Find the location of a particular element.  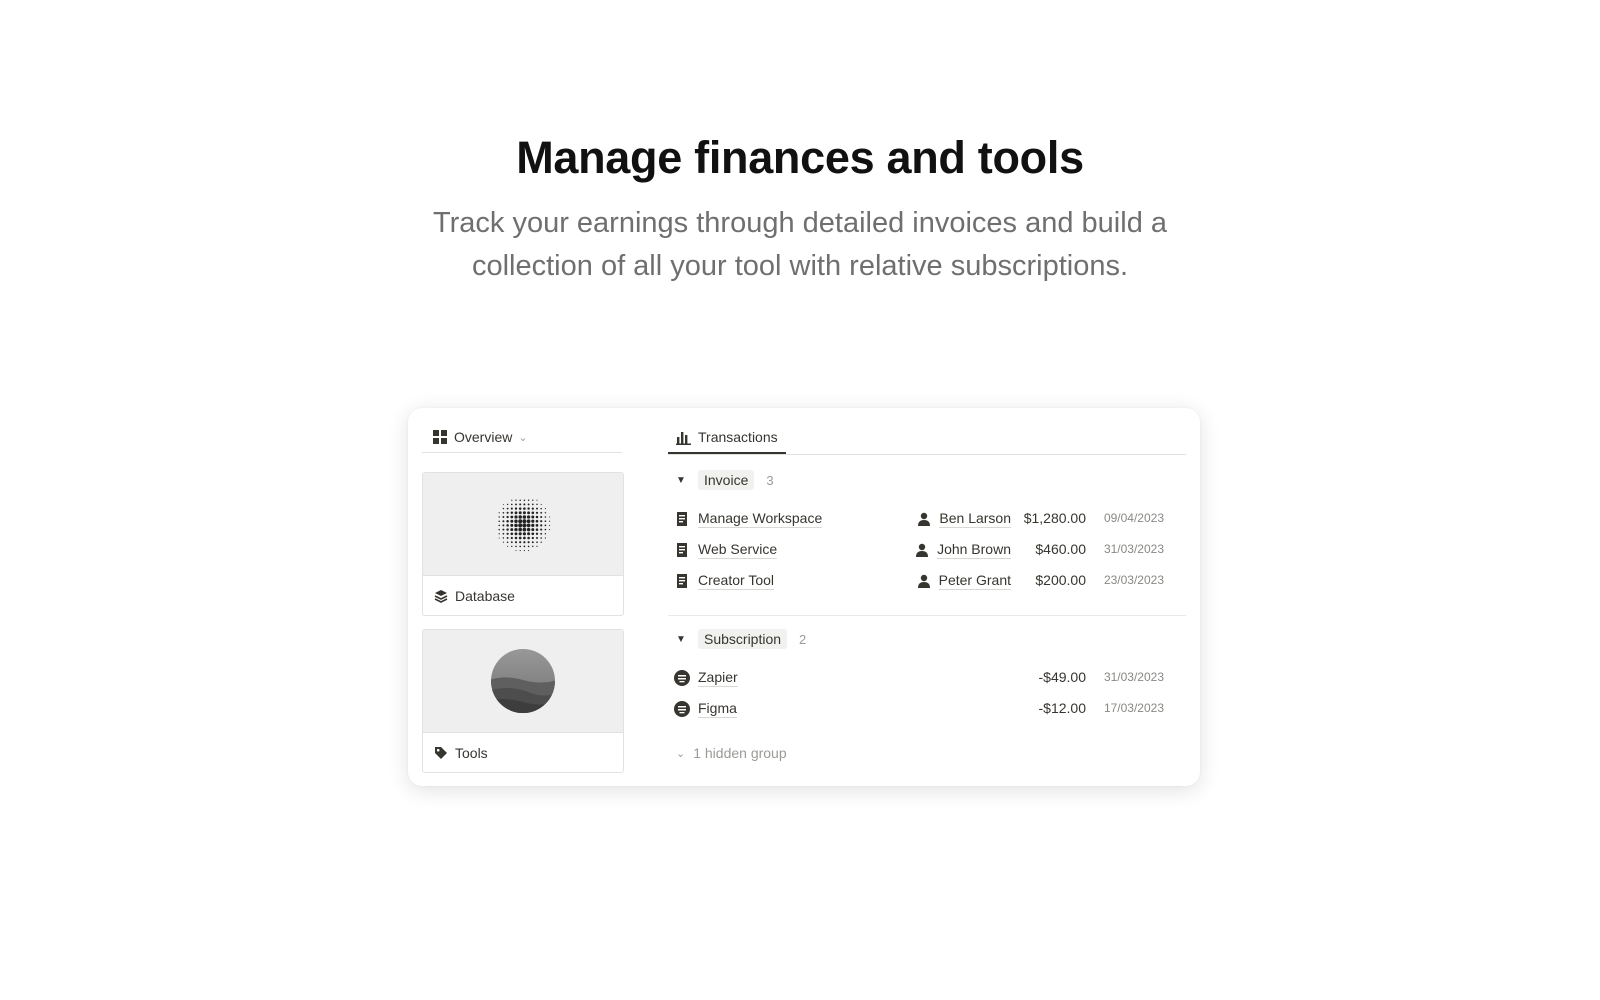

row-amount: $460.00 is located at coordinates (1060, 549).